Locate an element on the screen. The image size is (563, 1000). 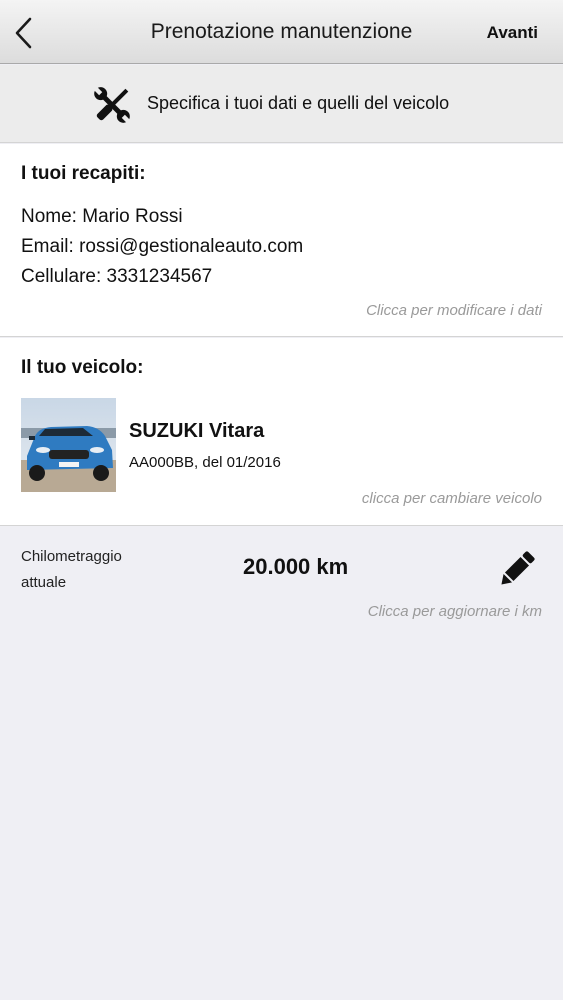
contact-email: Email: rossi@gestionaleauto.com is located at coordinates (162, 246).